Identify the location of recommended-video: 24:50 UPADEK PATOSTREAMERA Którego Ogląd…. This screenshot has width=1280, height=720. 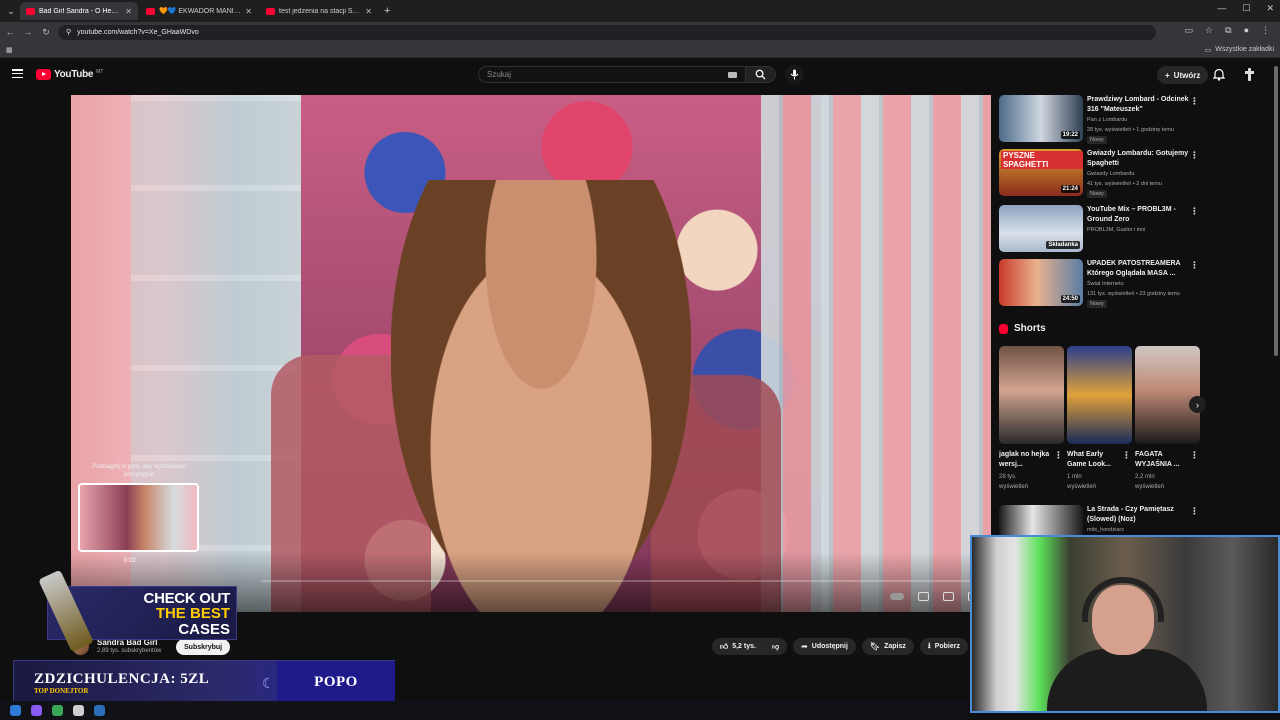
(1104, 284).